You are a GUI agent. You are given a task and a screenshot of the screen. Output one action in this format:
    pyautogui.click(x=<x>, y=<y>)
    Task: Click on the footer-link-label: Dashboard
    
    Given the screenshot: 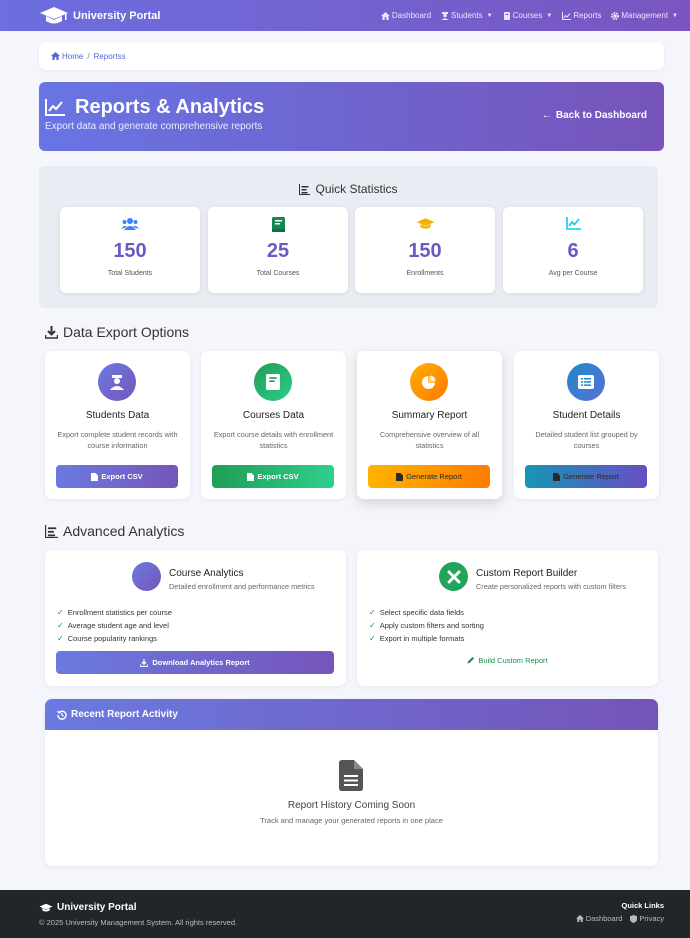 What is the action you would take?
    pyautogui.click(x=604, y=918)
    